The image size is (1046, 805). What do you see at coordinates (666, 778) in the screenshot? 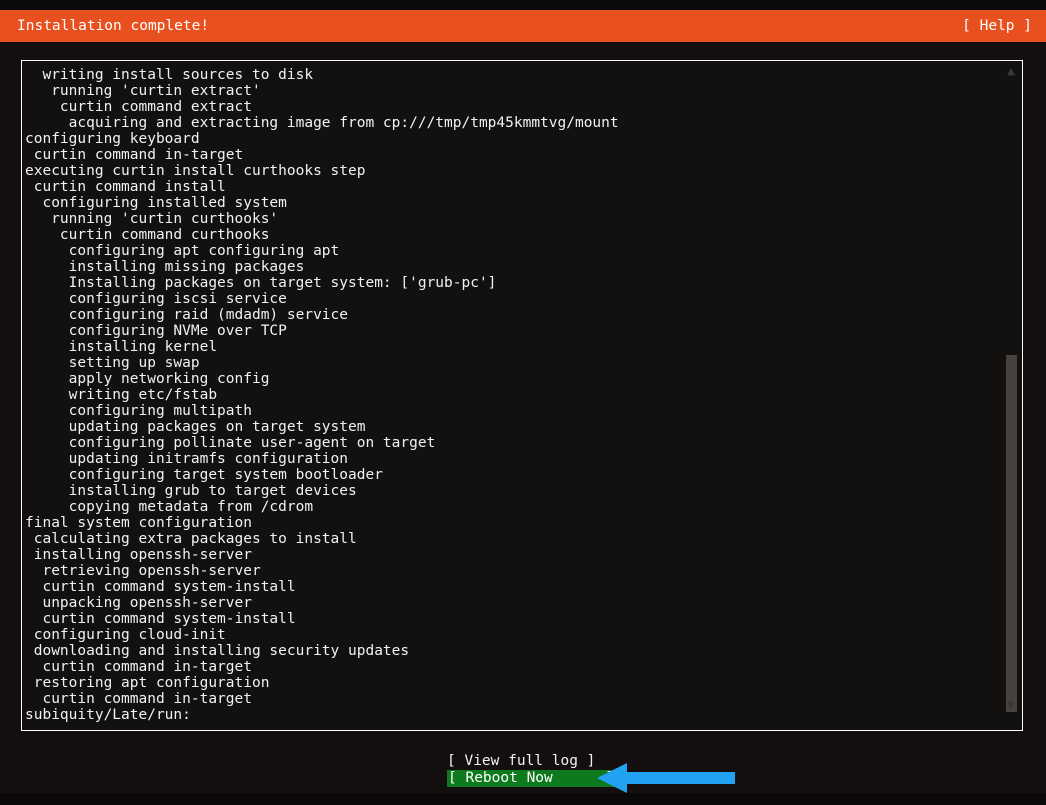
I see `blue-pointer-arrow-icon` at bounding box center [666, 778].